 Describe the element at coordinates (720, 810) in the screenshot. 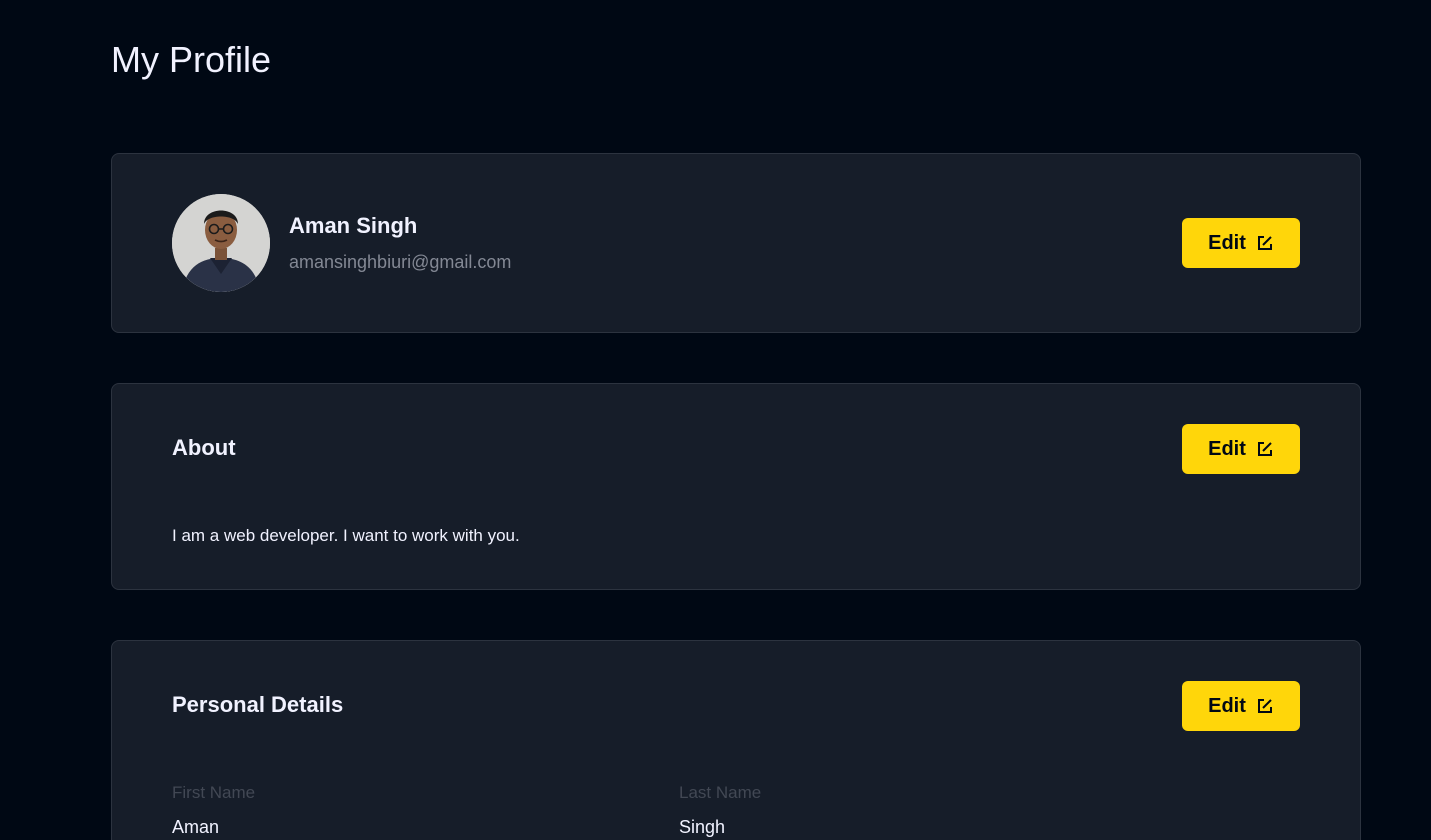

I see `last-name-field: Last Name Singh` at that location.